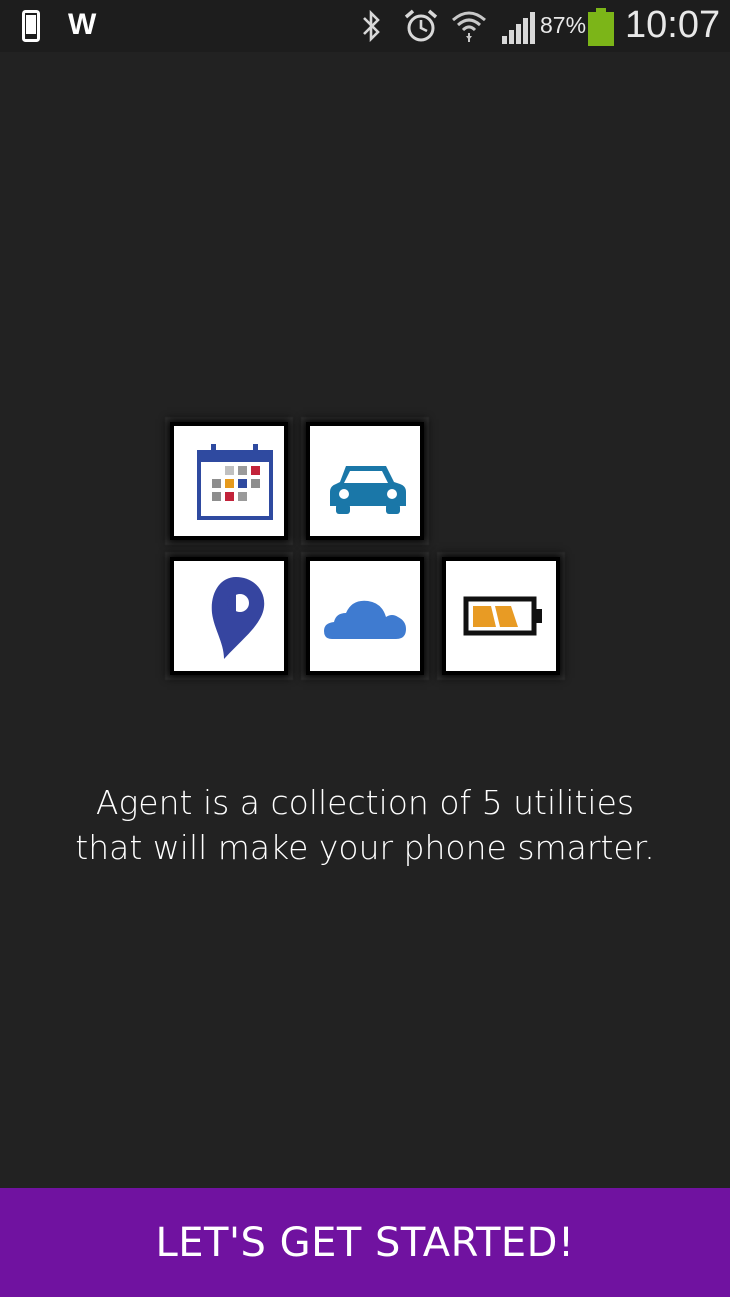 The height and width of the screenshot is (1297, 730). What do you see at coordinates (82, 24) in the screenshot?
I see `notification-w-icon: W` at bounding box center [82, 24].